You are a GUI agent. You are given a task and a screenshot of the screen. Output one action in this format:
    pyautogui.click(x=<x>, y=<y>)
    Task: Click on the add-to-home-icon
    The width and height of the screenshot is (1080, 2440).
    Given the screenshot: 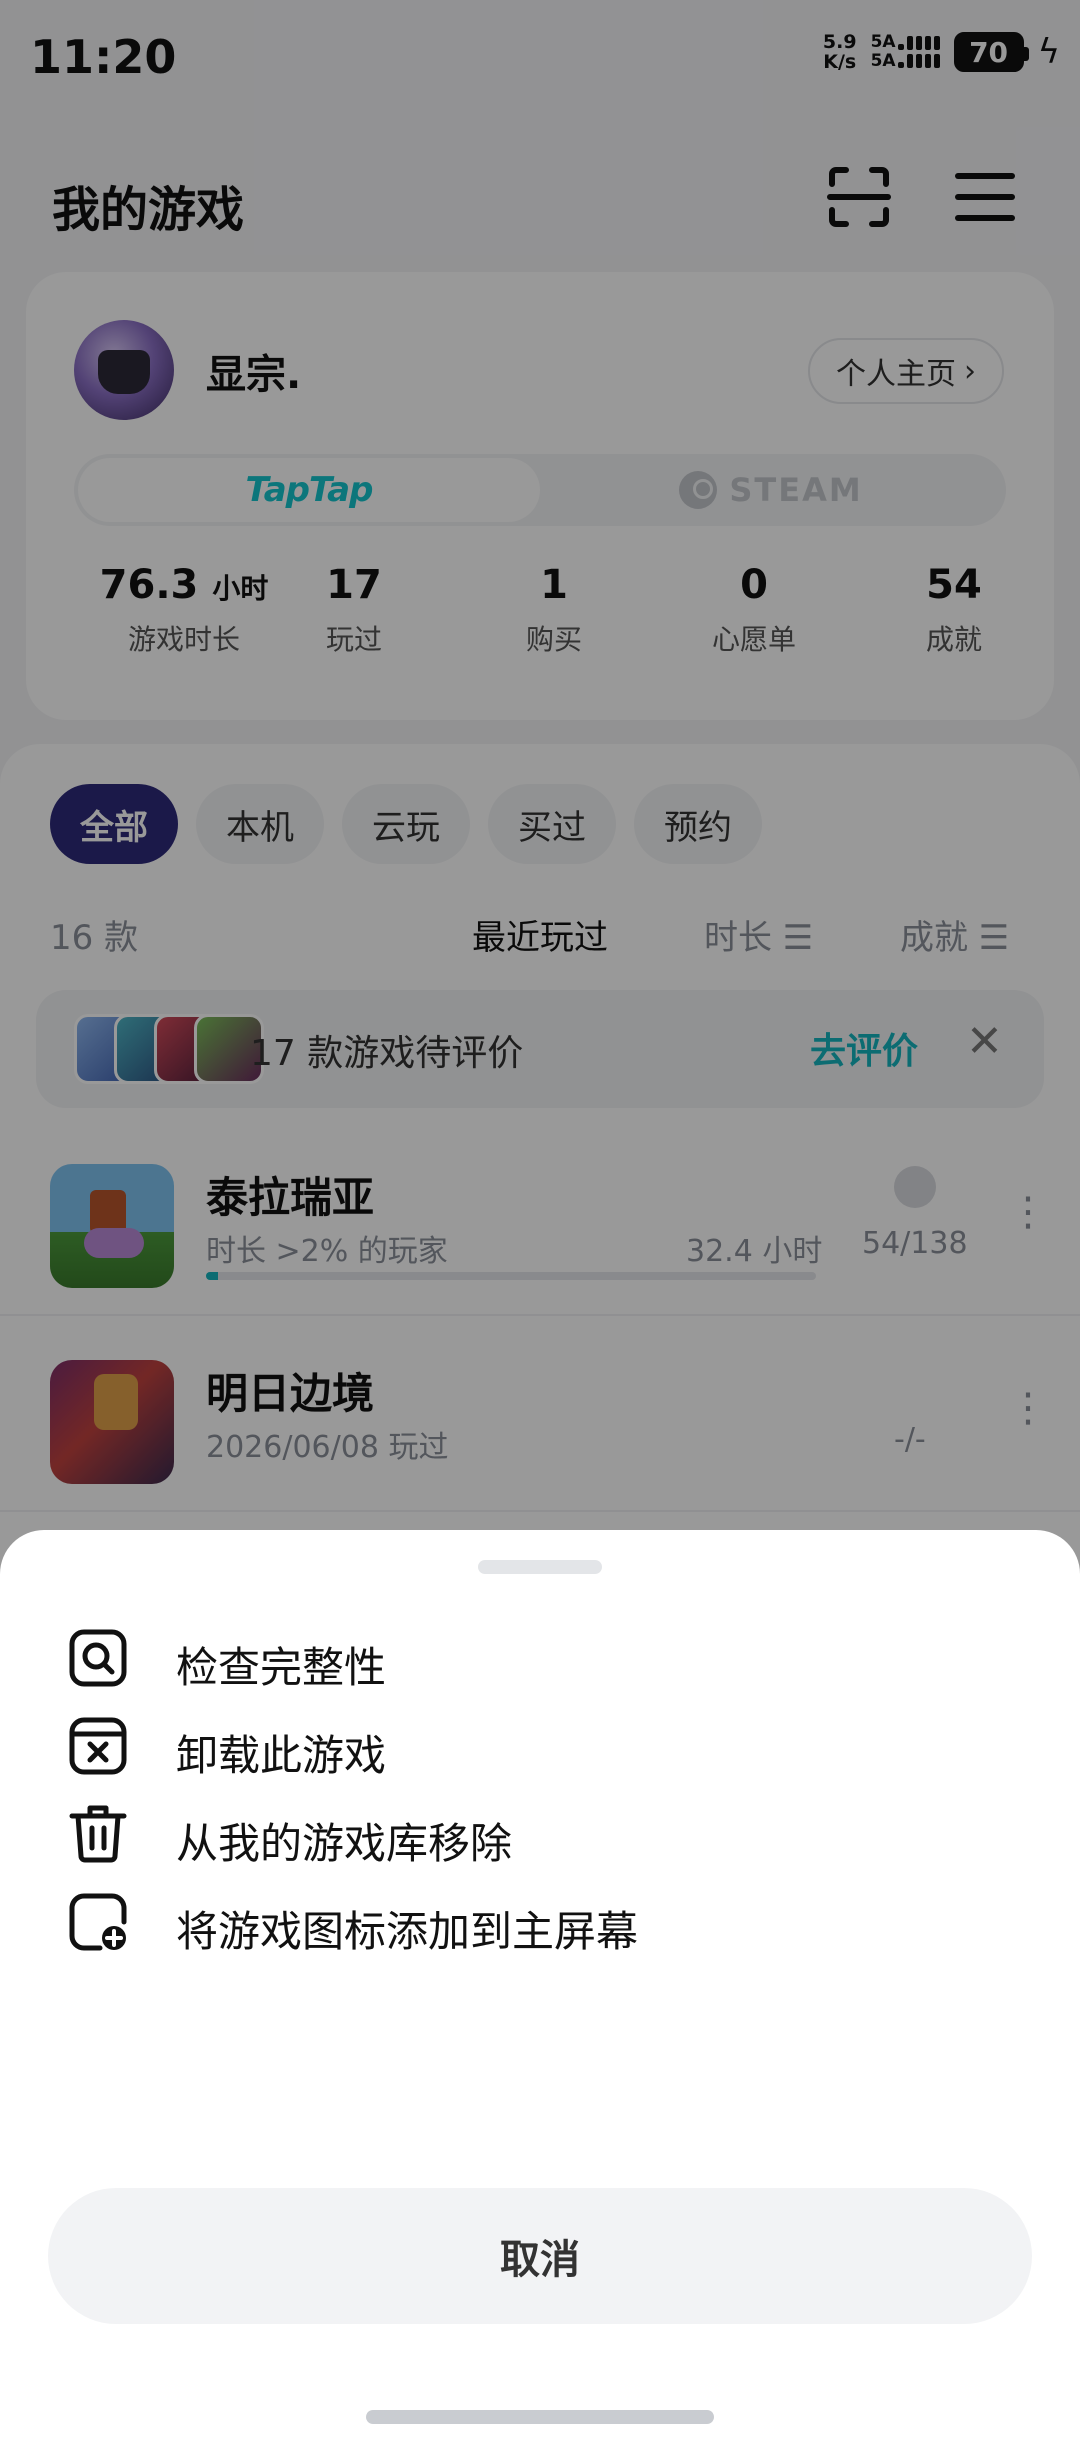 What is the action you would take?
    pyautogui.click(x=98, y=1922)
    